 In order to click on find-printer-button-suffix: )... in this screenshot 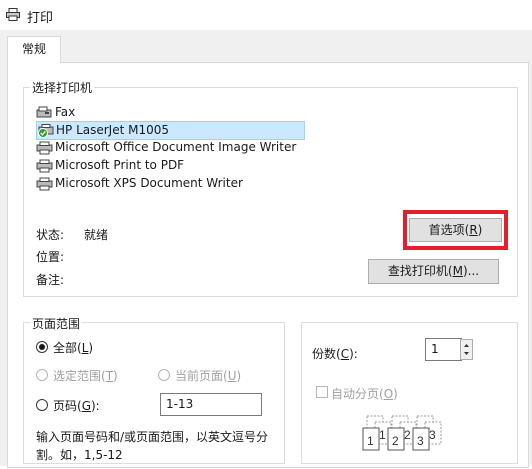, I will do `click(471, 271)`.